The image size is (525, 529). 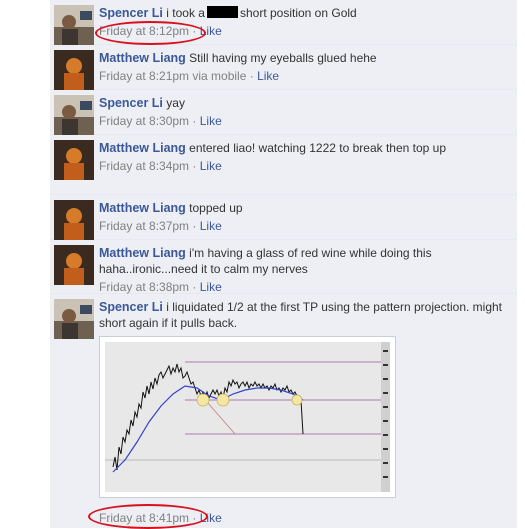 I want to click on comment: Spencer Li yay Friday at 8:30pm · Like, so click(x=283, y=112).